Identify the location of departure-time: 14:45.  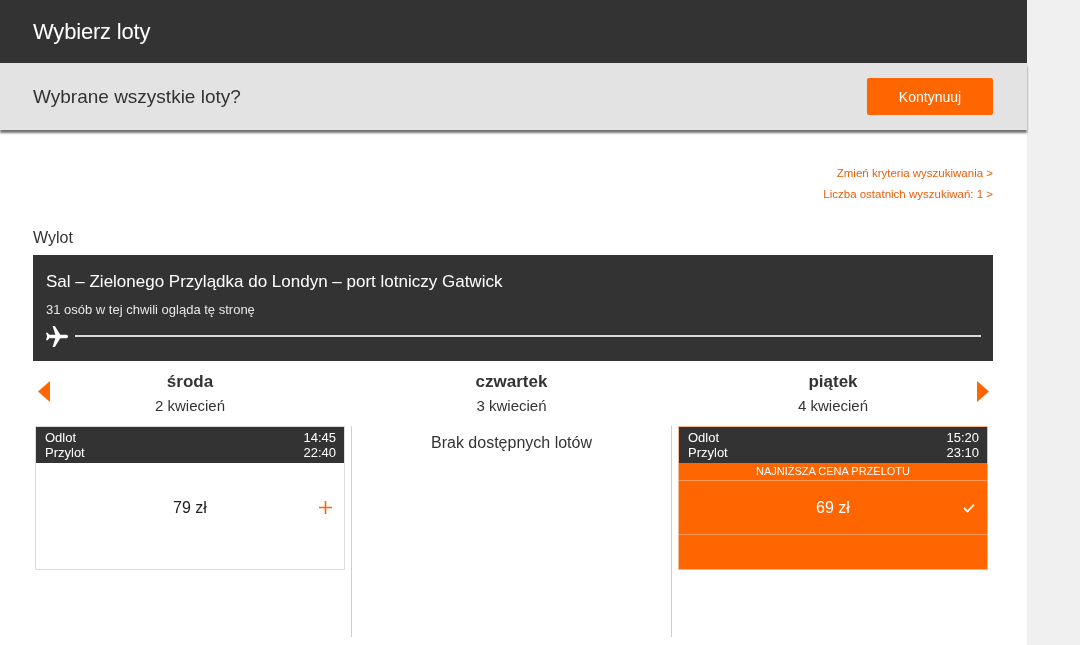
(319, 437).